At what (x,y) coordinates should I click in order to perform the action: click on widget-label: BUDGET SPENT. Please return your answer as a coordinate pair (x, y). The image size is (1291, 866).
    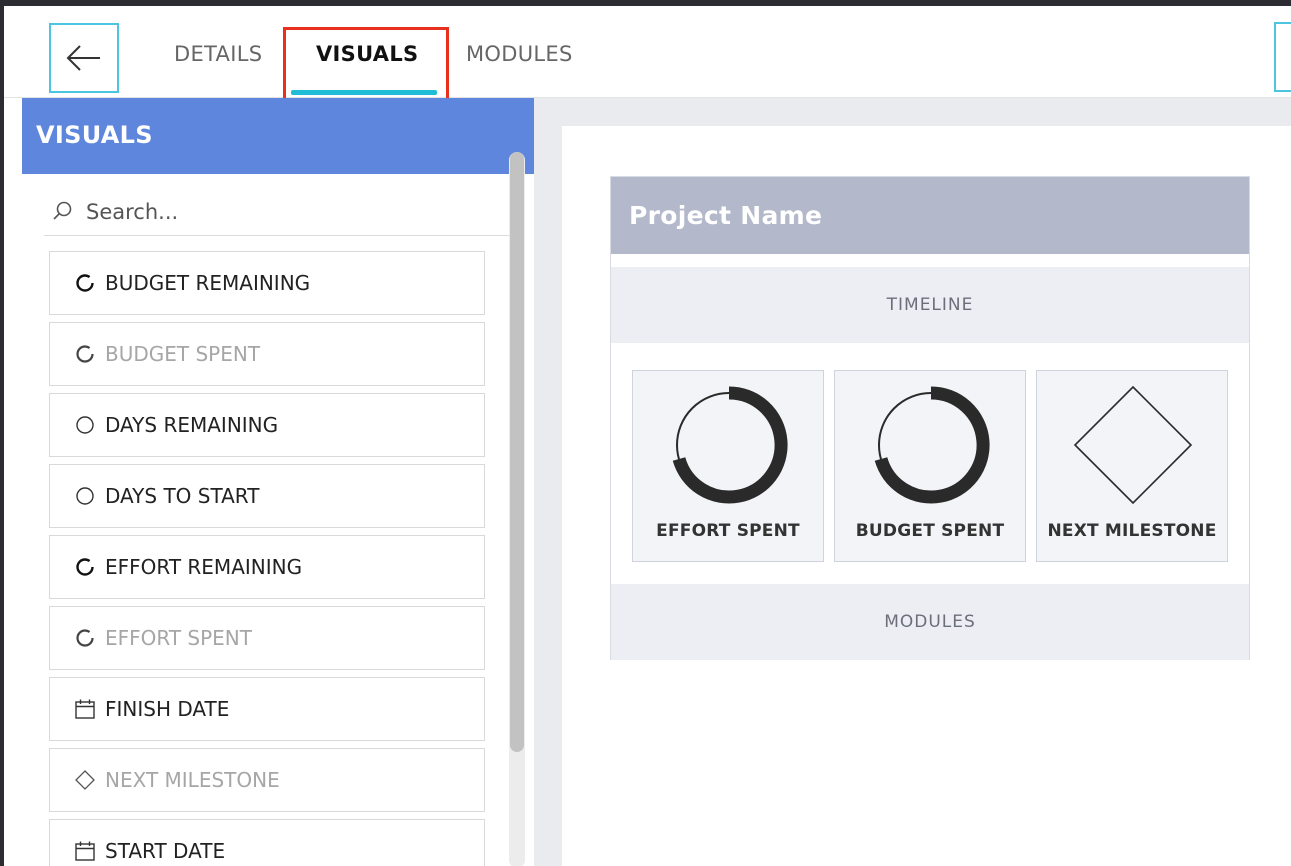
    Looking at the image, I should click on (930, 531).